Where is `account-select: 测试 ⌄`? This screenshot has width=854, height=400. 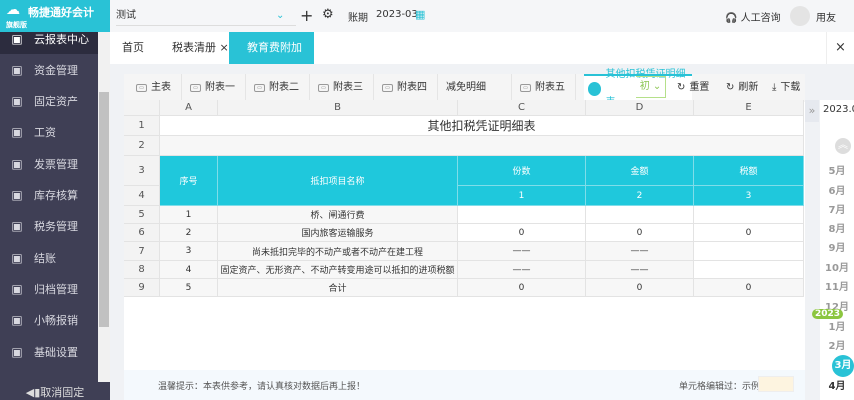
account-select: 测试 ⌄ is located at coordinates (206, 16).